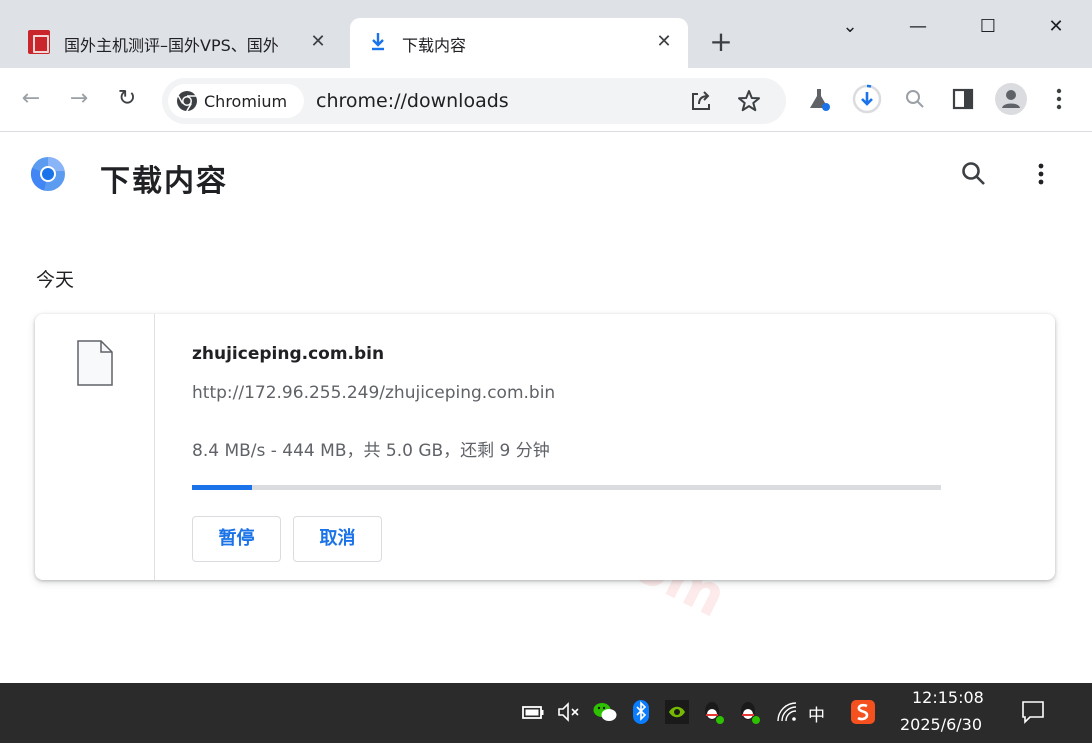 The width and height of the screenshot is (1092, 743). I want to click on clock-time: 12:15:08, so click(948, 697).